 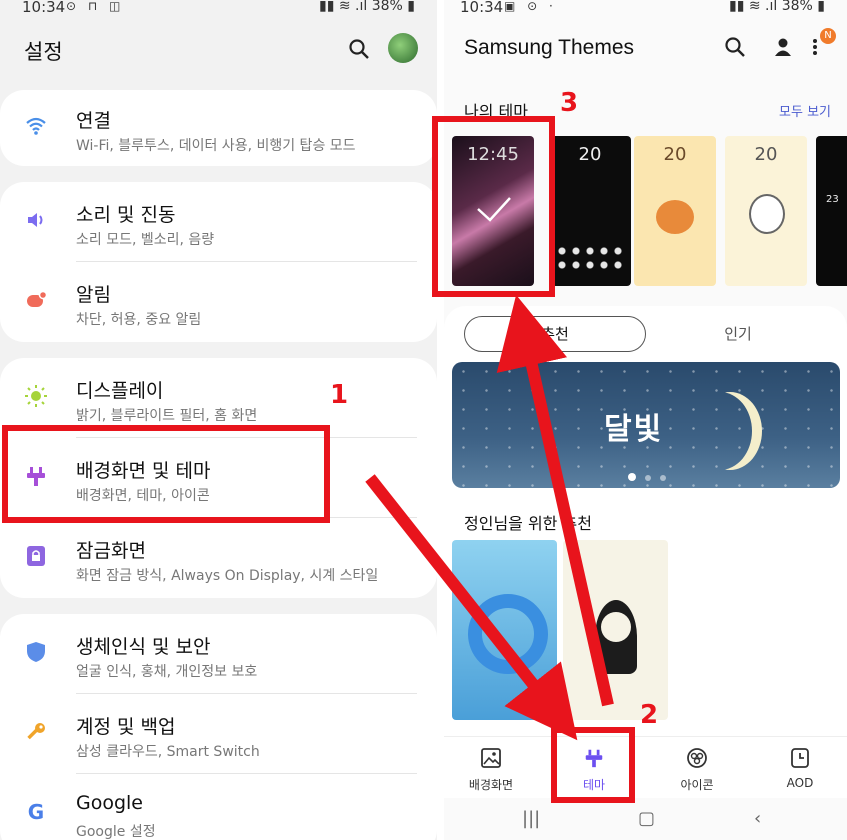 What do you see at coordinates (757, 818) in the screenshot?
I see `back-icon: ‹` at bounding box center [757, 818].